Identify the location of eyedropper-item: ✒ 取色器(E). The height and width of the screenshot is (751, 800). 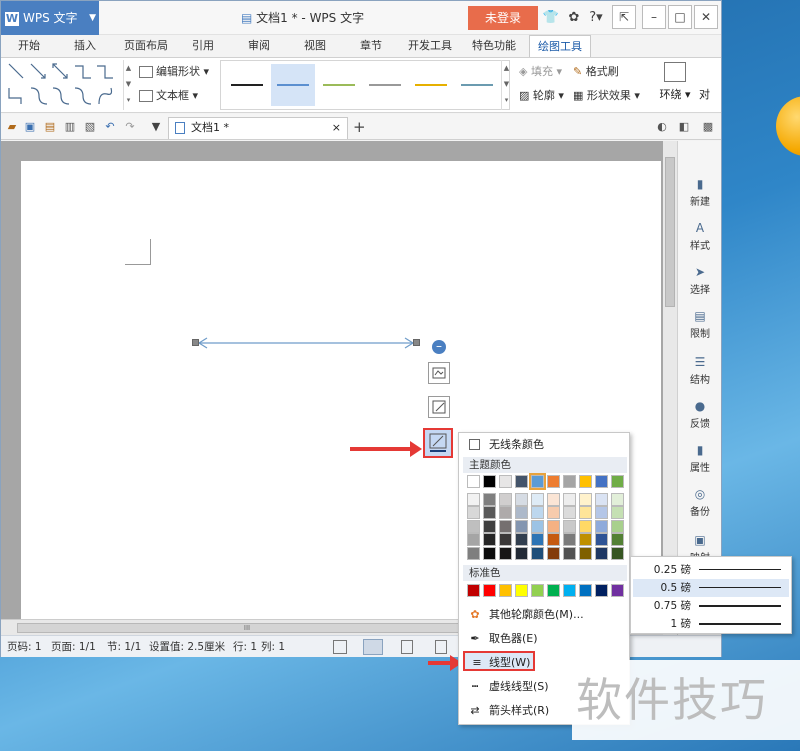
(545, 639).